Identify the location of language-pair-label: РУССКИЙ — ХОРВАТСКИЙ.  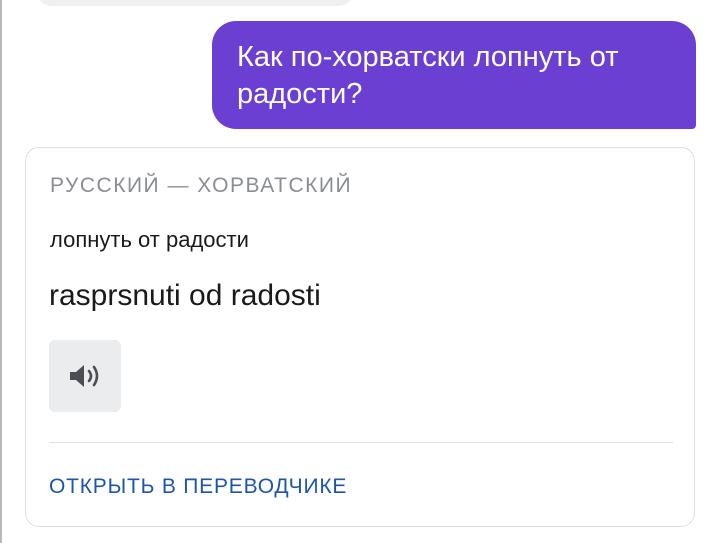
(201, 185).